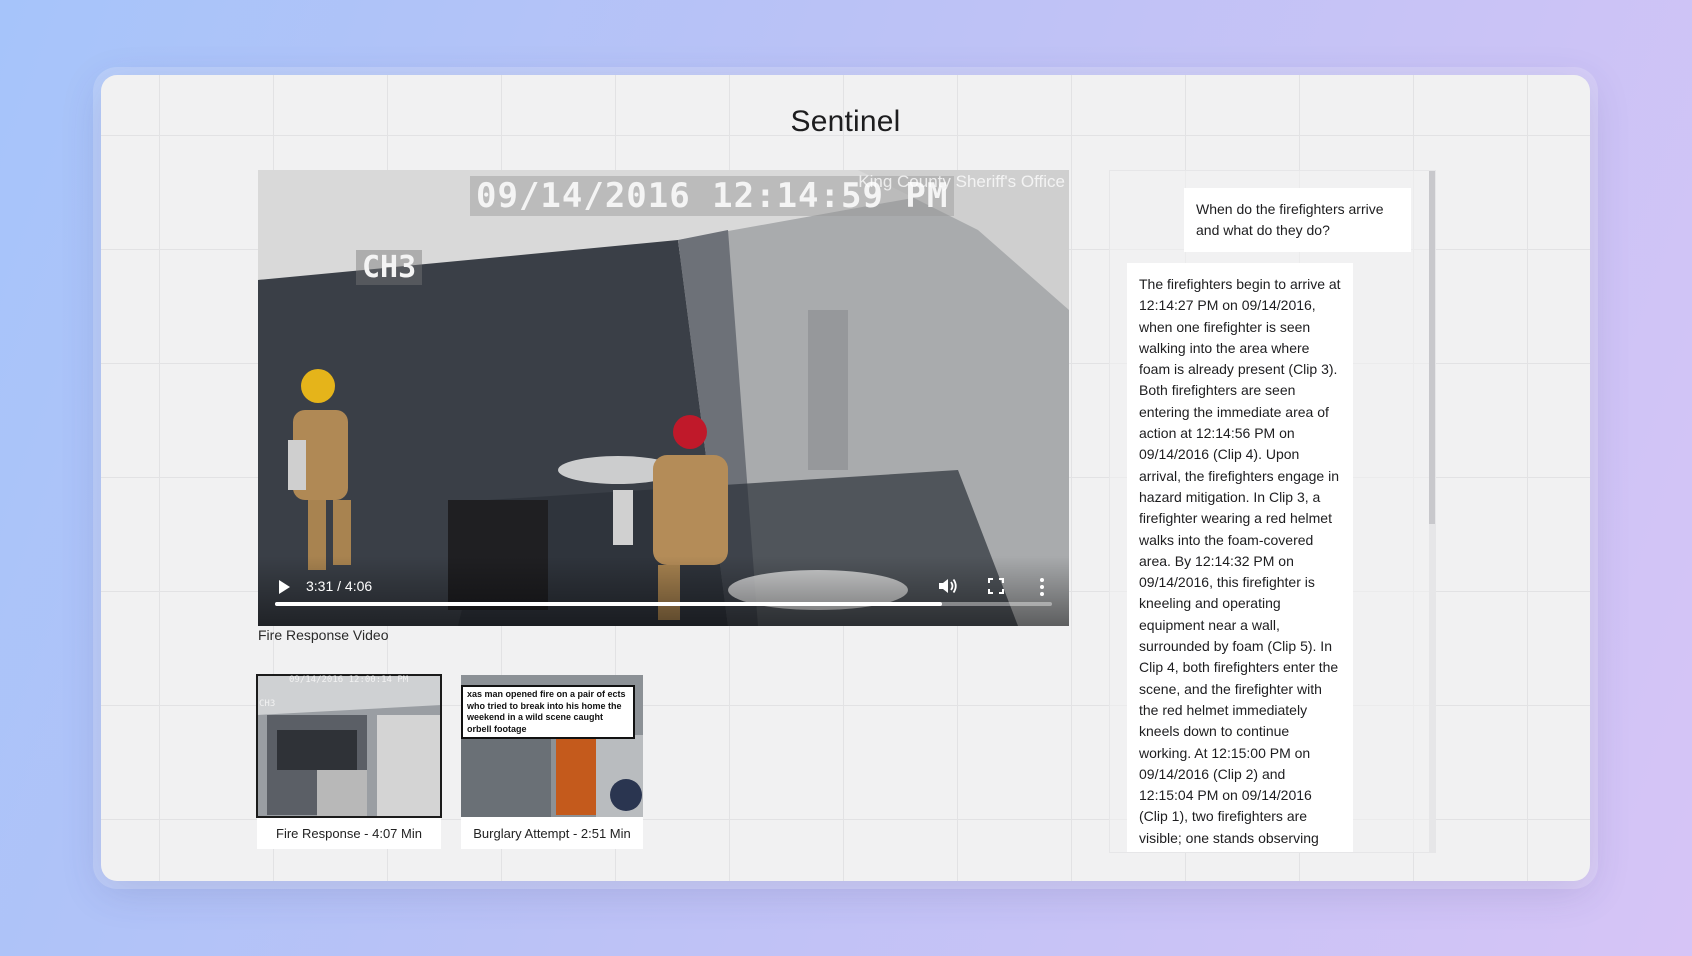 This screenshot has width=1692, height=956. I want to click on video-progress-fill, so click(608, 604).